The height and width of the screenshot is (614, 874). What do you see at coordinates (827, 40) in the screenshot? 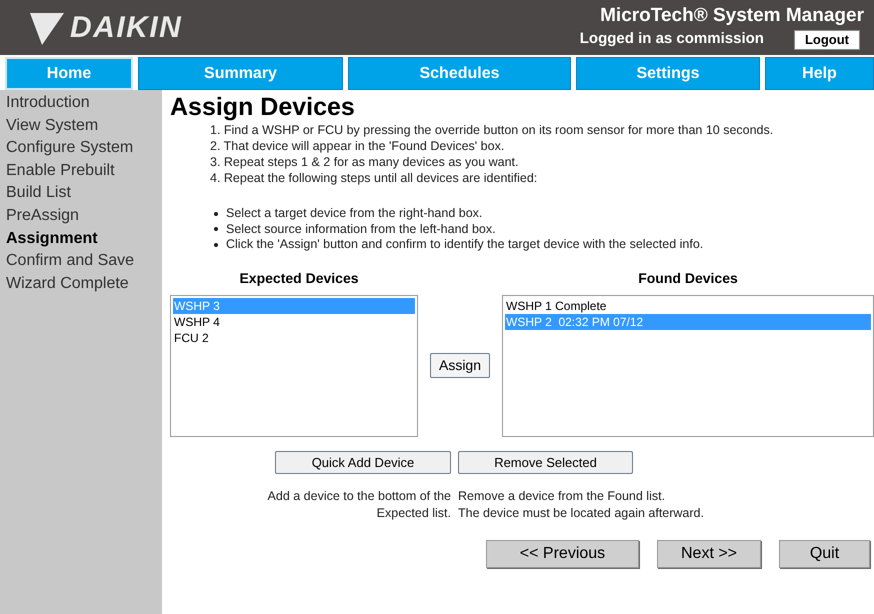
I see `logout-button: Logout` at bounding box center [827, 40].